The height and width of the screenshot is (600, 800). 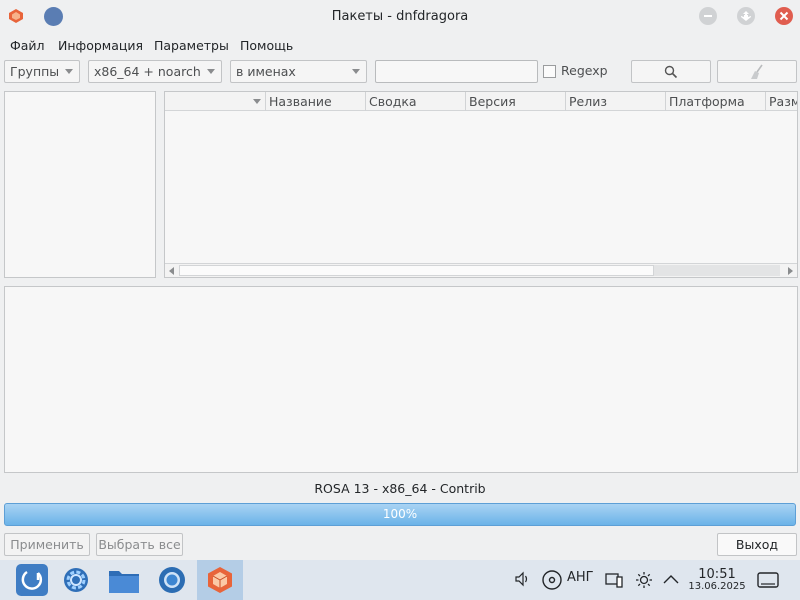 What do you see at coordinates (717, 586) in the screenshot?
I see `clock-date: 13.06.2025` at bounding box center [717, 586].